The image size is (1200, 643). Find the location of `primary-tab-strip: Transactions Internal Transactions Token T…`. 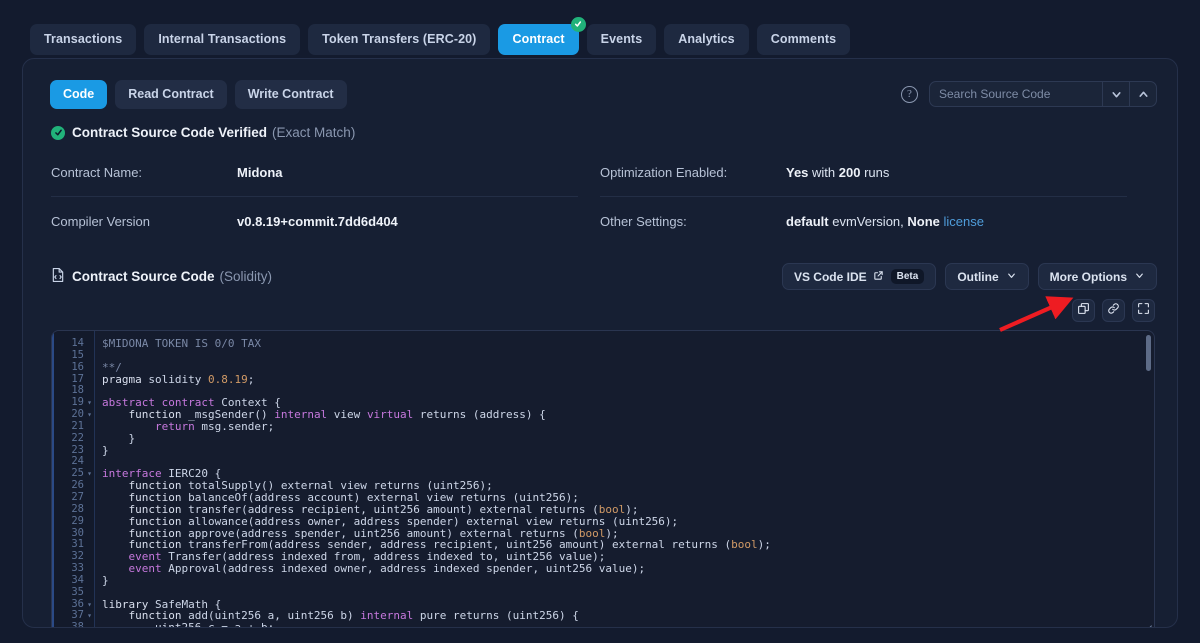

primary-tab-strip: Transactions Internal Transactions Token T… is located at coordinates (600, 29).